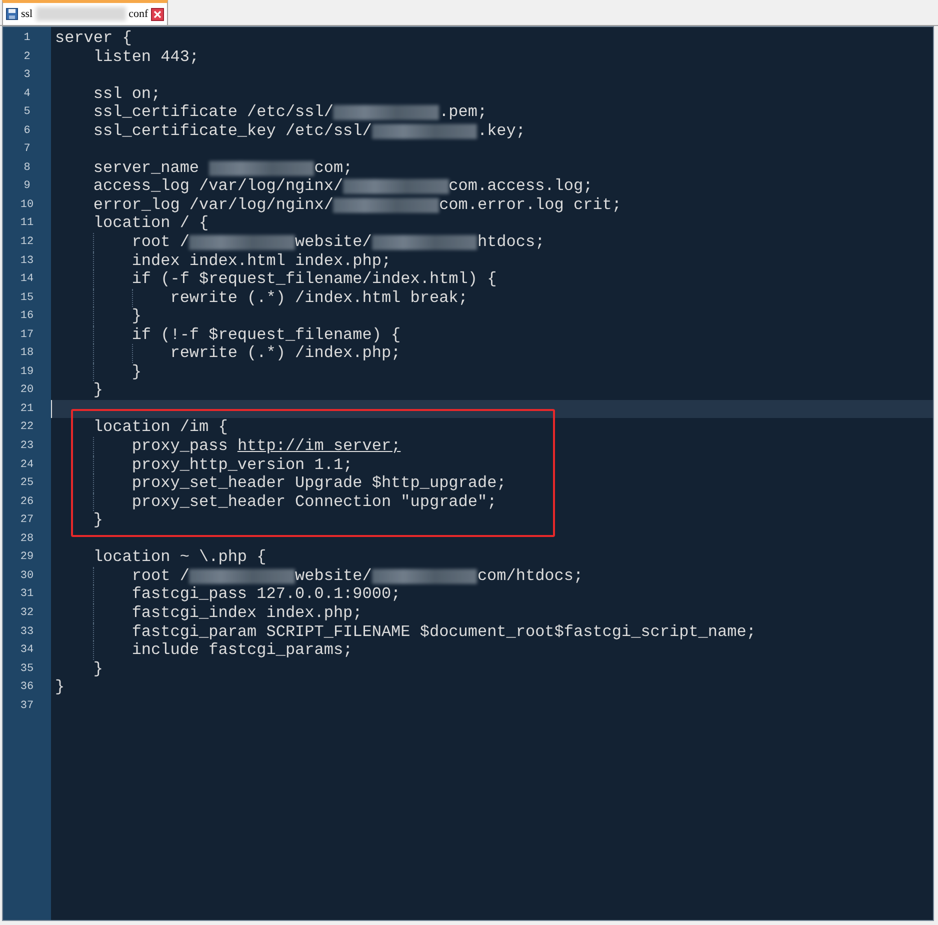 Image resolution: width=938 pixels, height=925 pixels. What do you see at coordinates (218, 186) in the screenshot?
I see `code-text: access_log /var/log/nginx/` at bounding box center [218, 186].